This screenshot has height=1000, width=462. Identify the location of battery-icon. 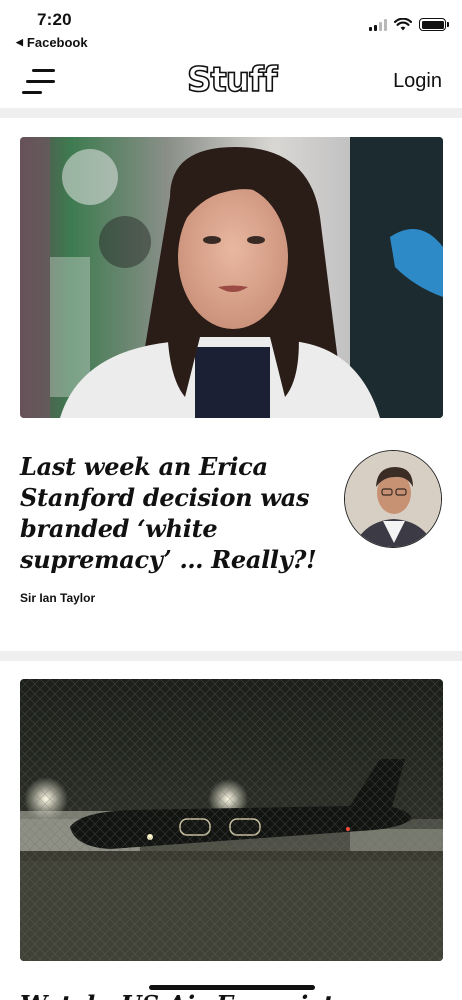
(434, 24).